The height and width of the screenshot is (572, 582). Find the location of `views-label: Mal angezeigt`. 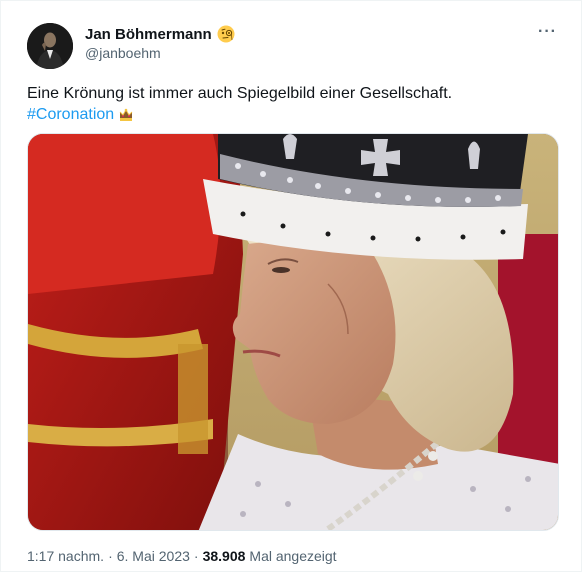

views-label: Mal angezeigt is located at coordinates (293, 556).